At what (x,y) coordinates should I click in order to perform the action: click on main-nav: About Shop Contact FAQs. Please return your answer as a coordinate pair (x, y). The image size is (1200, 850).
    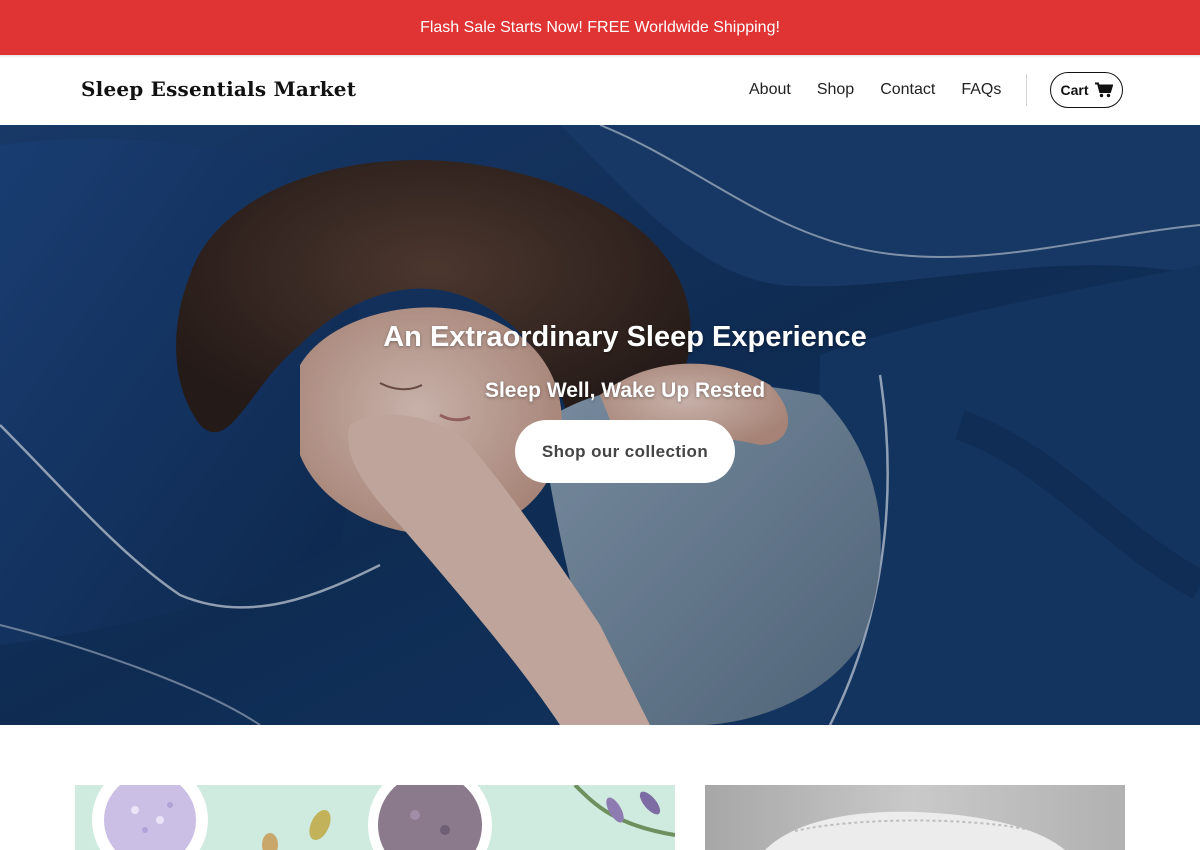
    Looking at the image, I should click on (888, 90).